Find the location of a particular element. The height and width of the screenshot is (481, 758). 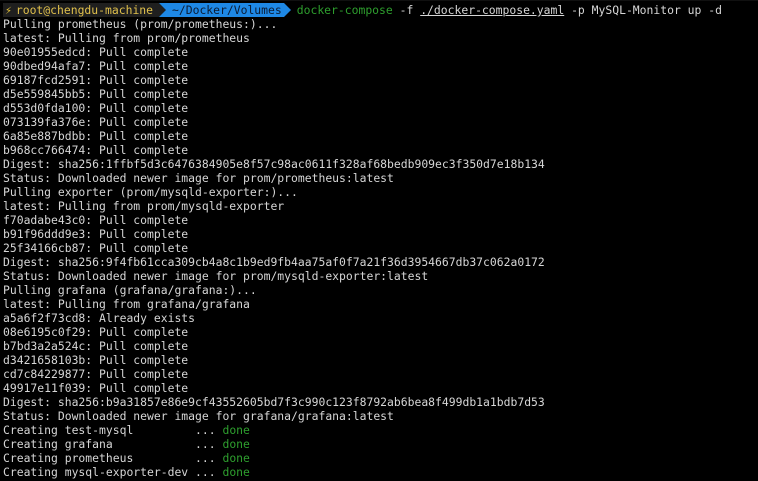

creating-line: Creating prometheus ... done is located at coordinates (380, 458).